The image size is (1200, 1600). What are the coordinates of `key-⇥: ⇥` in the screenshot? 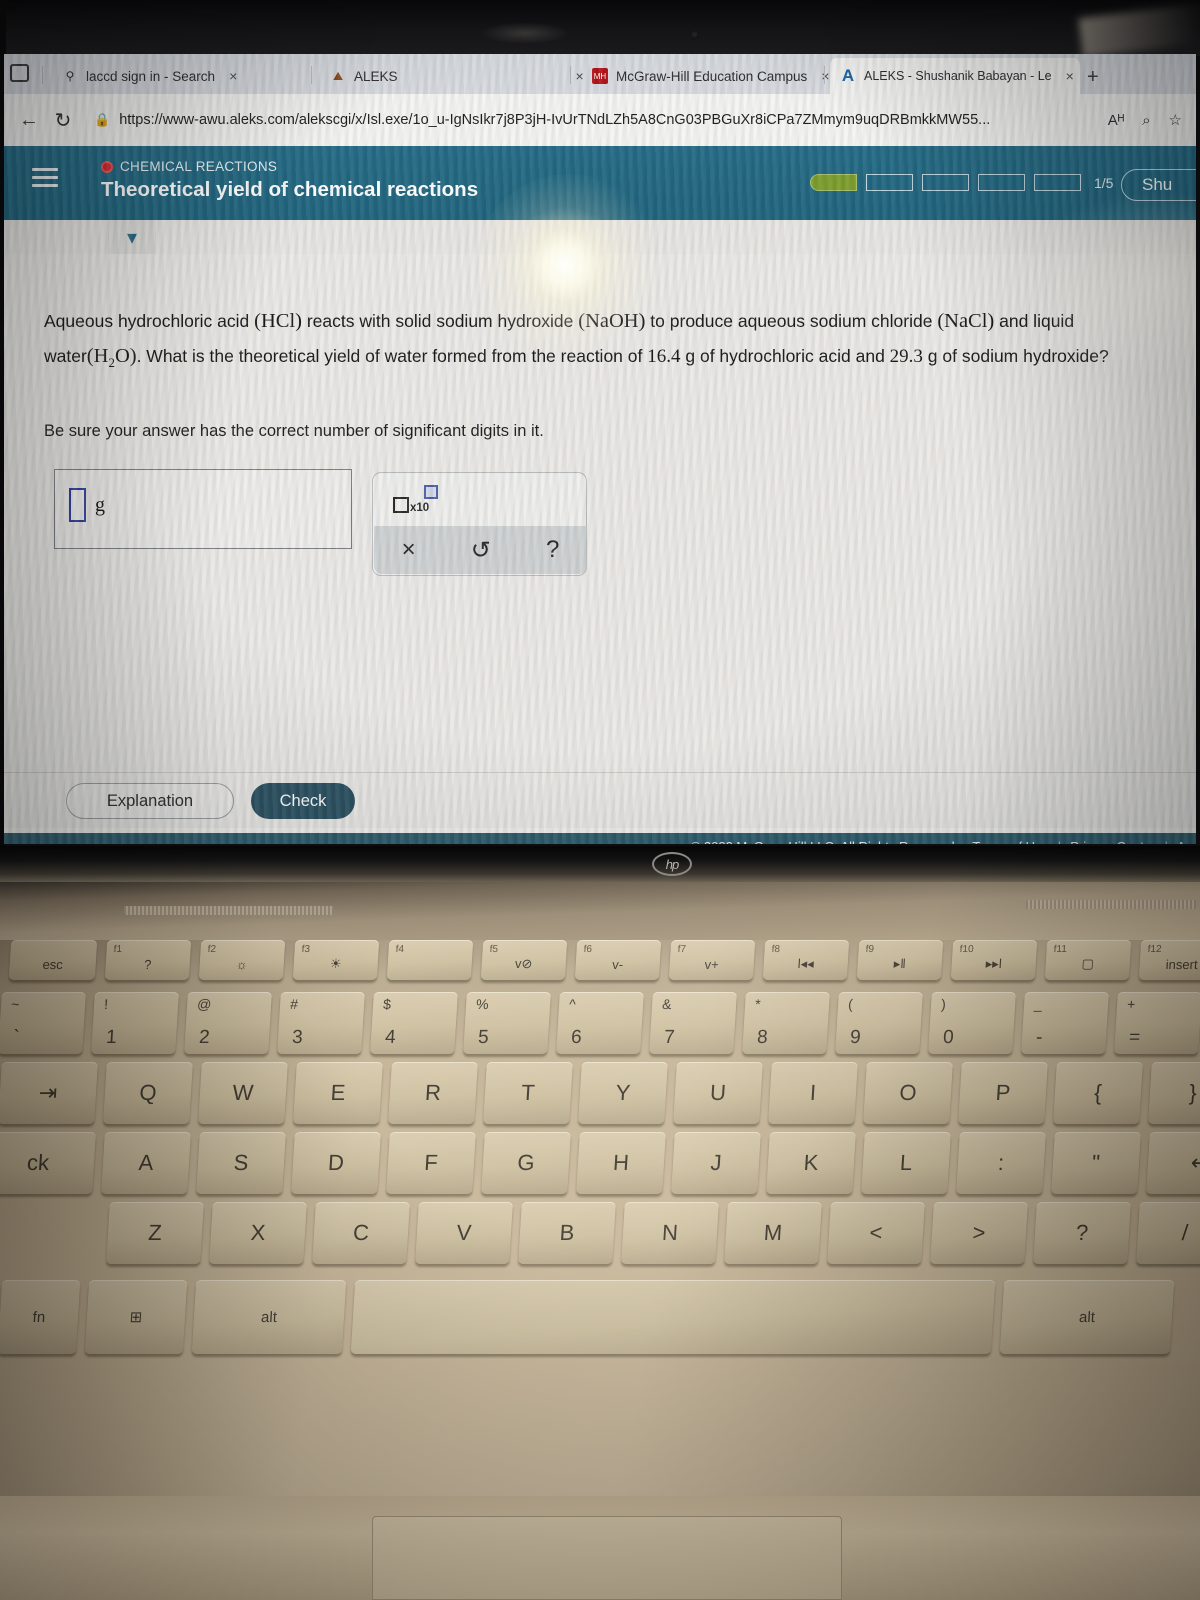 It's located at (49, 1093).